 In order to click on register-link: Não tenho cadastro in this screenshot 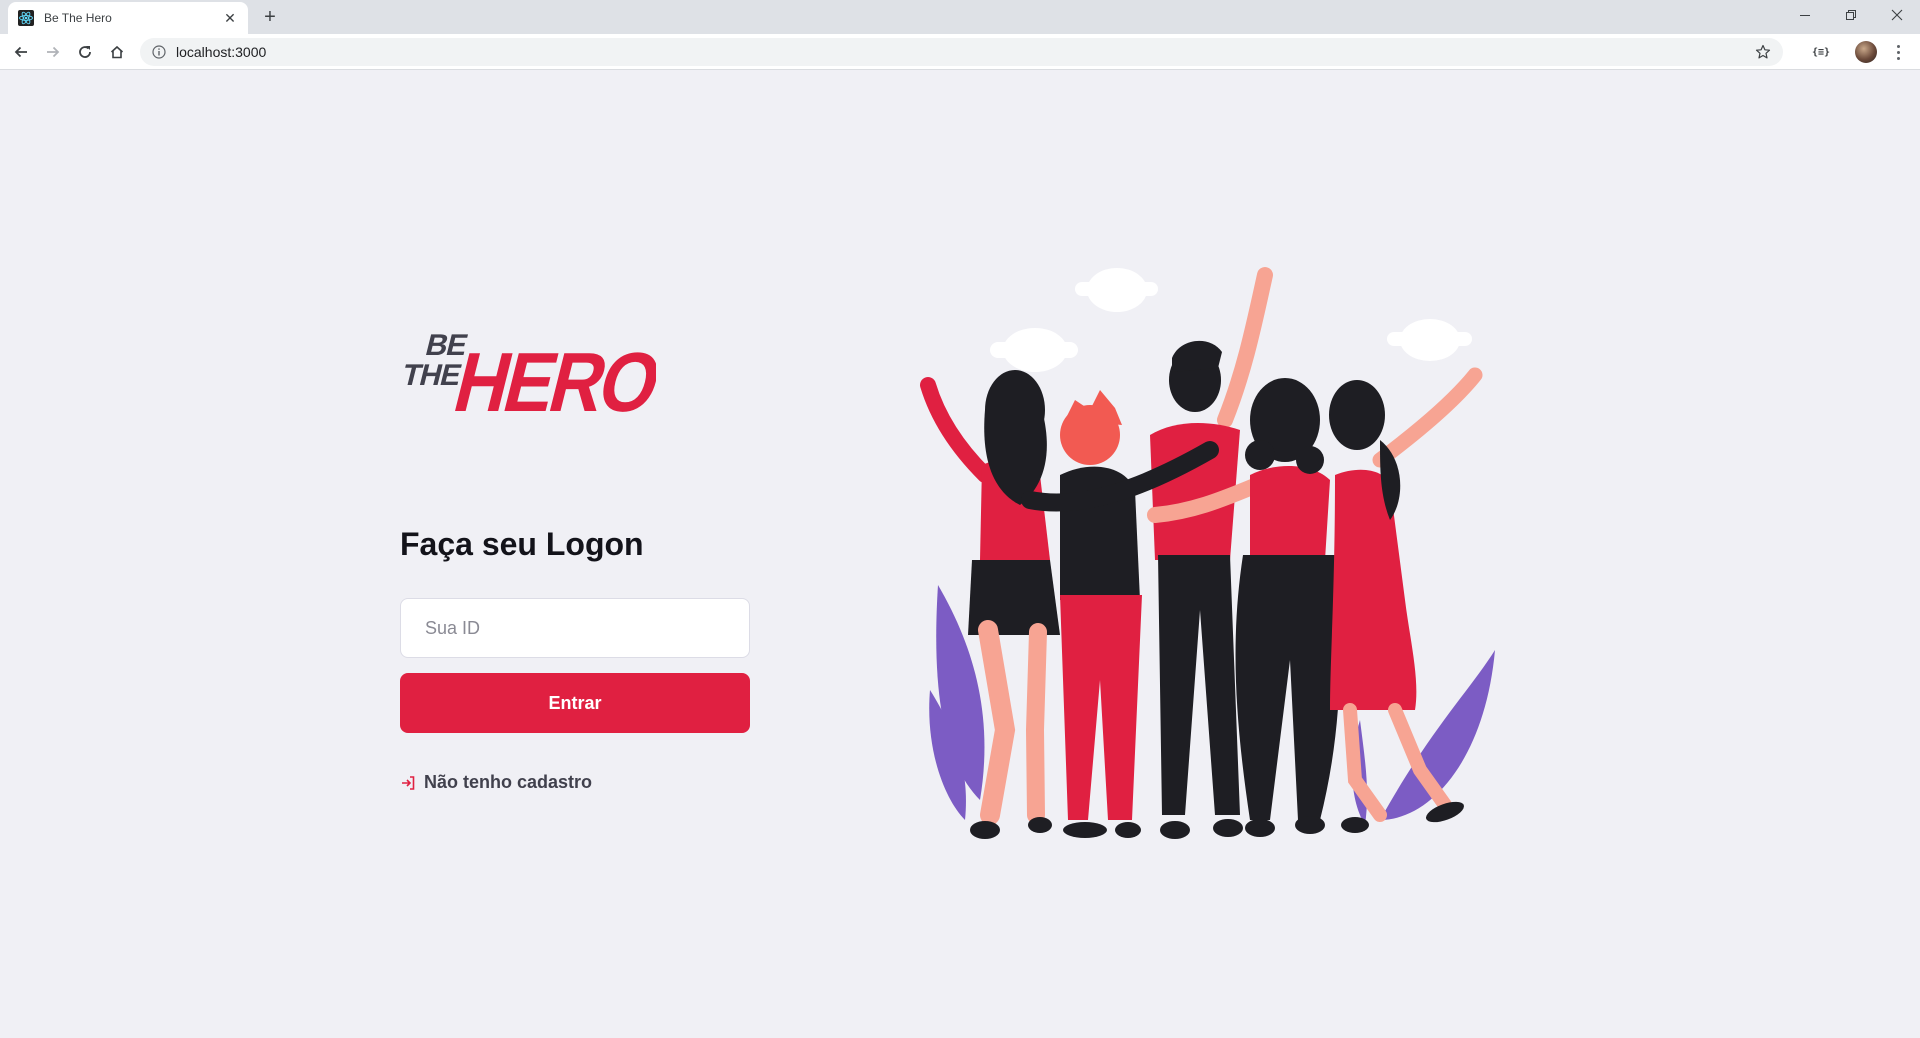, I will do `click(496, 782)`.